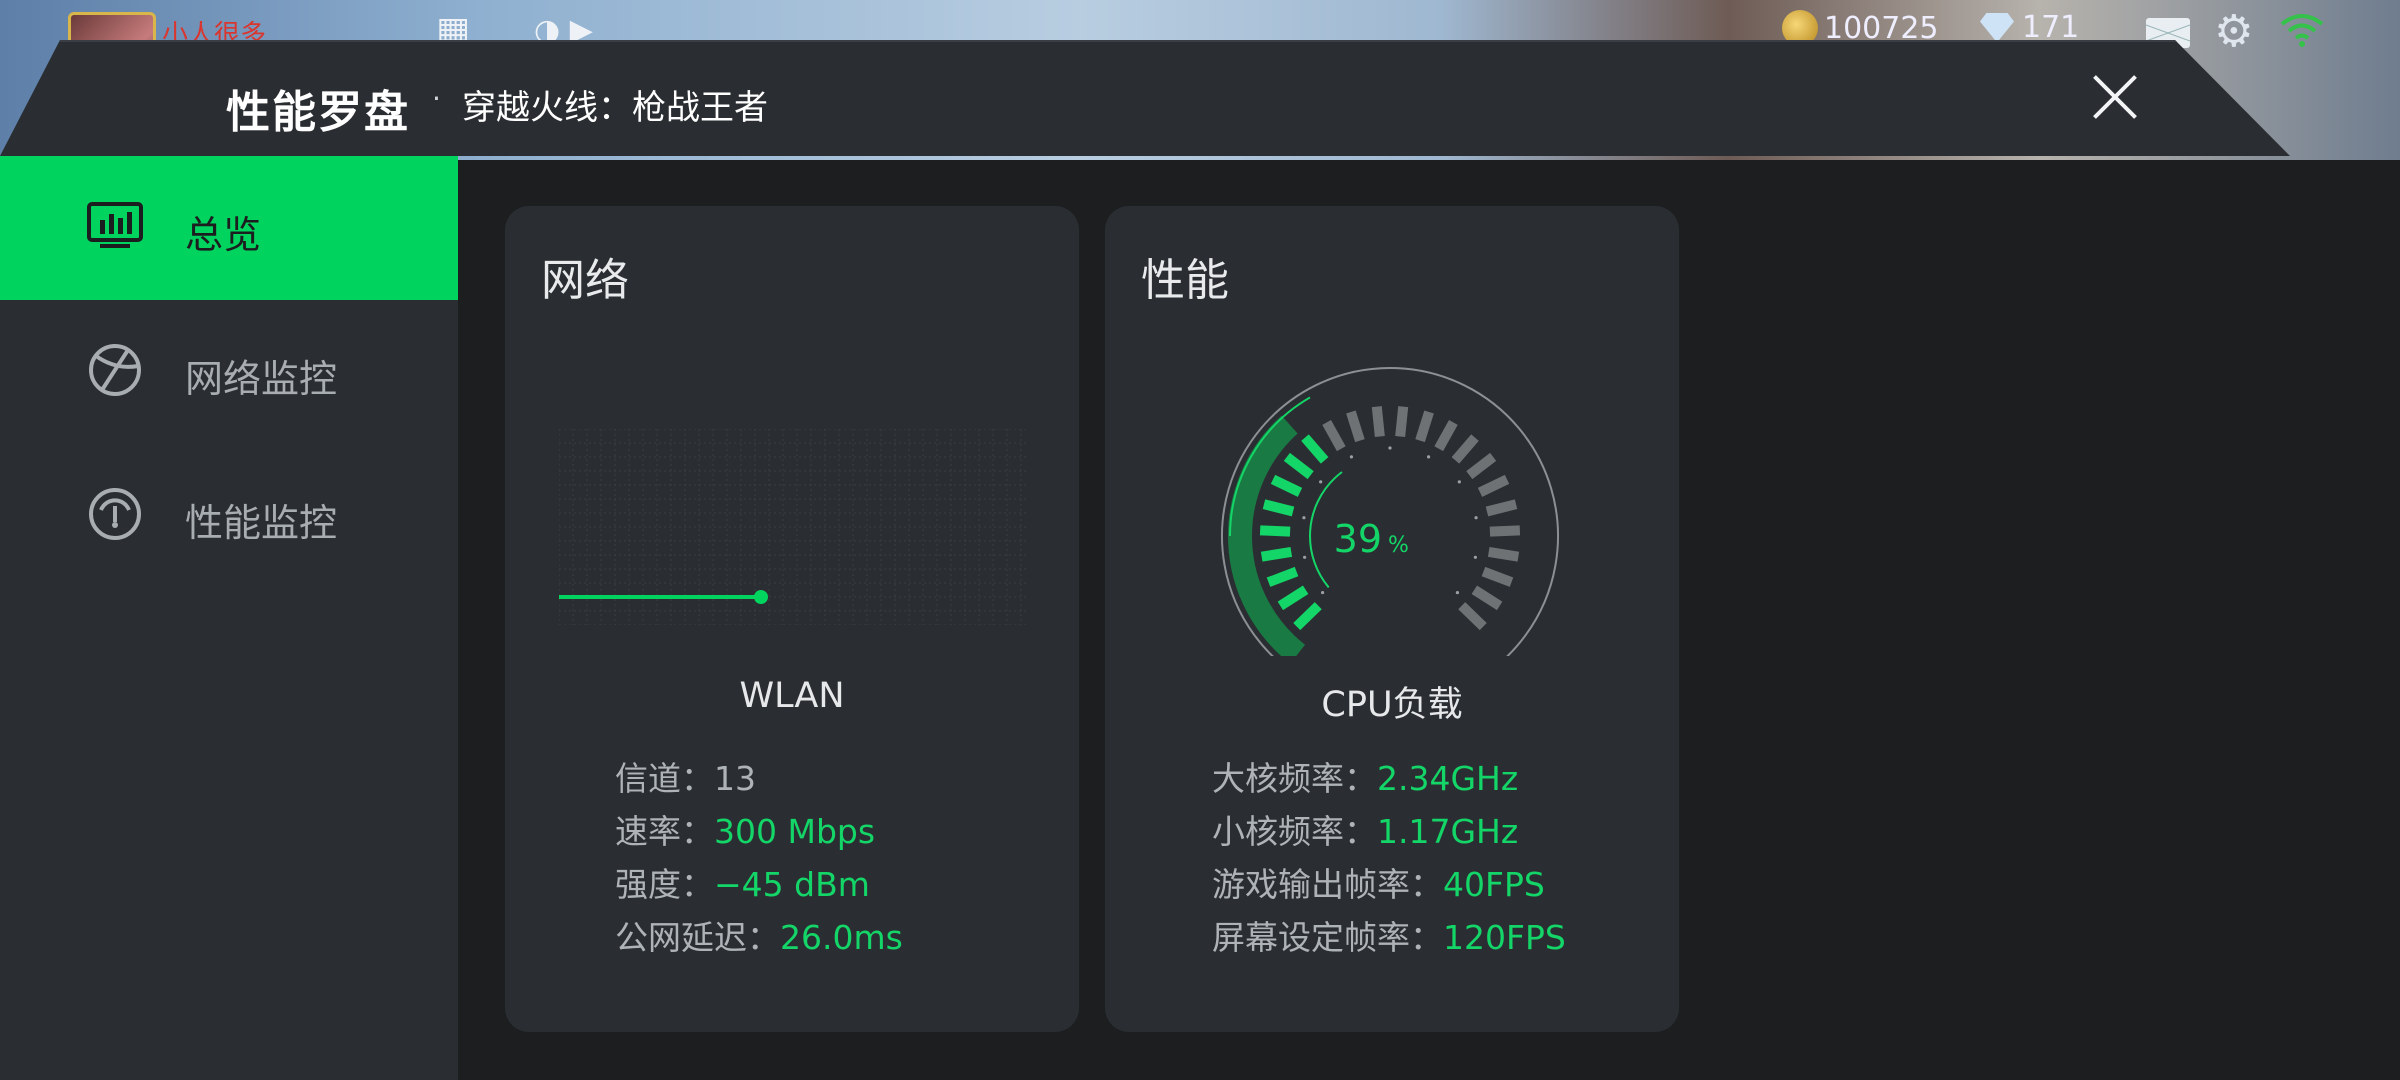  I want to click on gems-counter: 171, so click(2029, 27).